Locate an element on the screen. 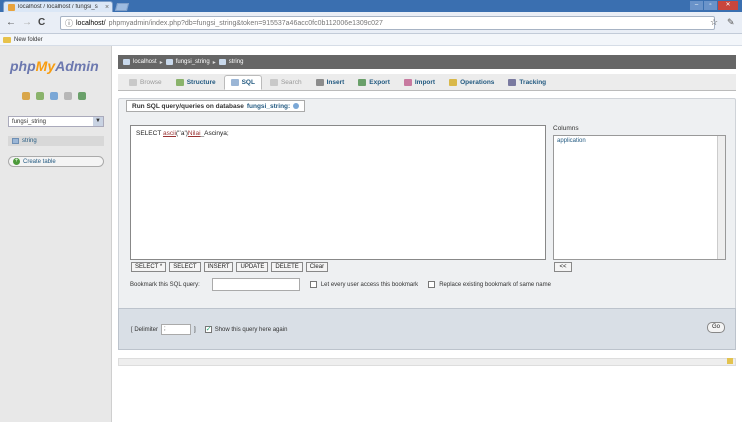 Image resolution: width=742 pixels, height=422 pixels. sidebar-item-string: string is located at coordinates (56, 141).